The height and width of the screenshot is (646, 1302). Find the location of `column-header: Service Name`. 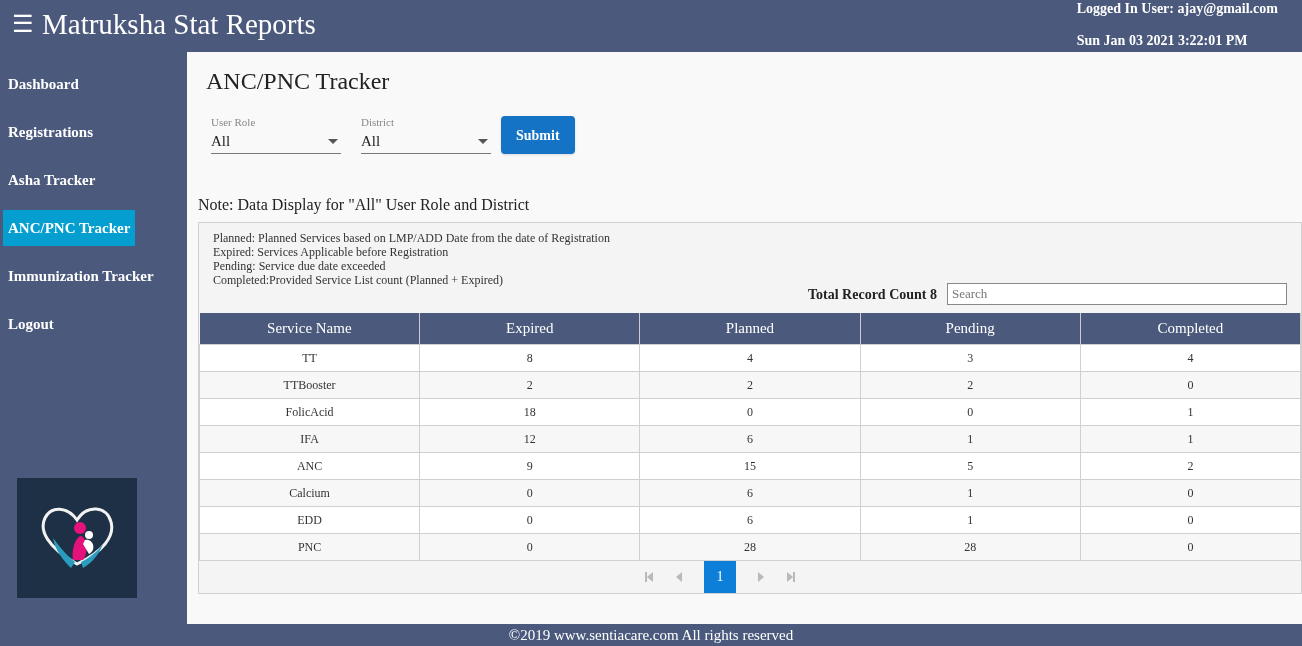

column-header: Service Name is located at coordinates (309, 328).